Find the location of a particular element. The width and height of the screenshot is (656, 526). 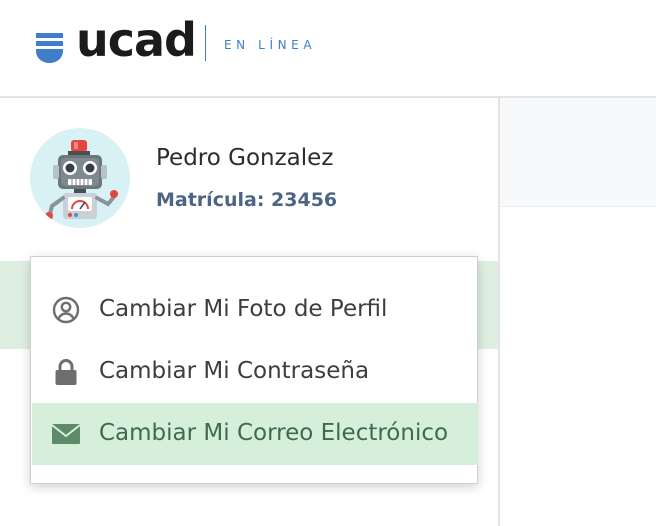

brand-tagline: EN LÍNEA is located at coordinates (270, 45).